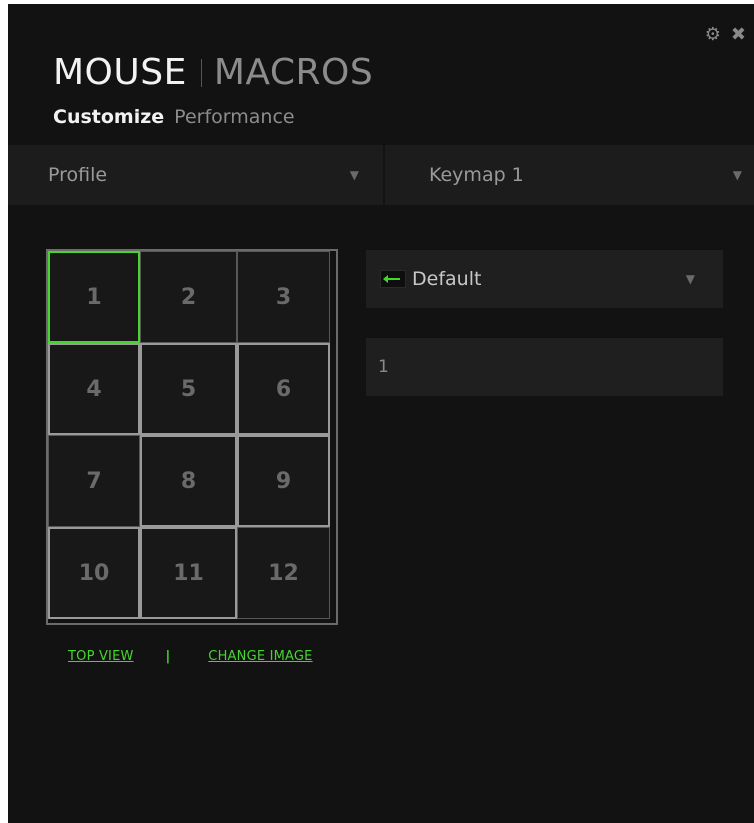  What do you see at coordinates (94, 389) in the screenshot?
I see `grid-button-4: 4` at bounding box center [94, 389].